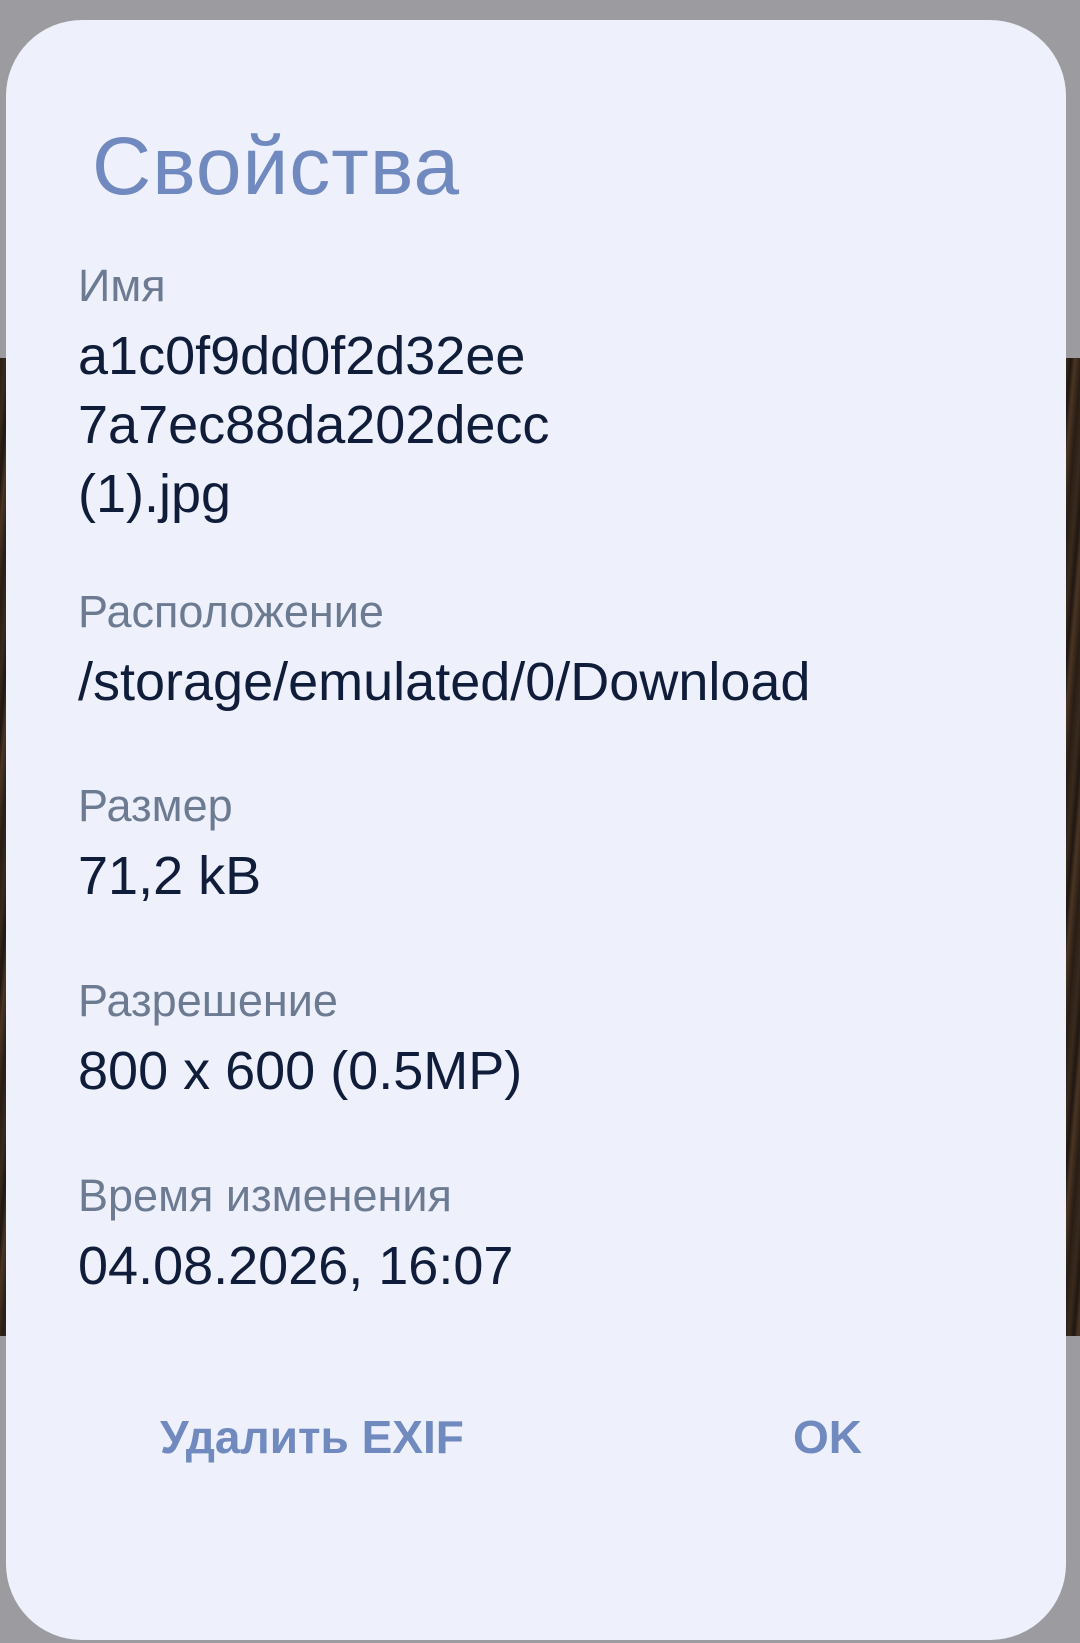 The width and height of the screenshot is (1080, 1643). Describe the element at coordinates (302, 356) in the screenshot. I see `name-value-line-1: a1c0f9dd0f2d32ee` at that location.